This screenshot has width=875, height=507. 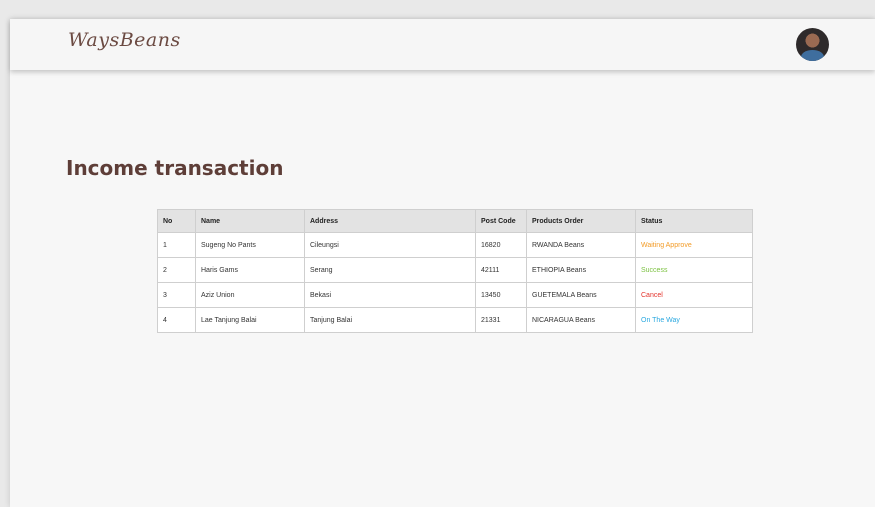 What do you see at coordinates (501, 320) in the screenshot?
I see `cell-post-code: 21331` at bounding box center [501, 320].